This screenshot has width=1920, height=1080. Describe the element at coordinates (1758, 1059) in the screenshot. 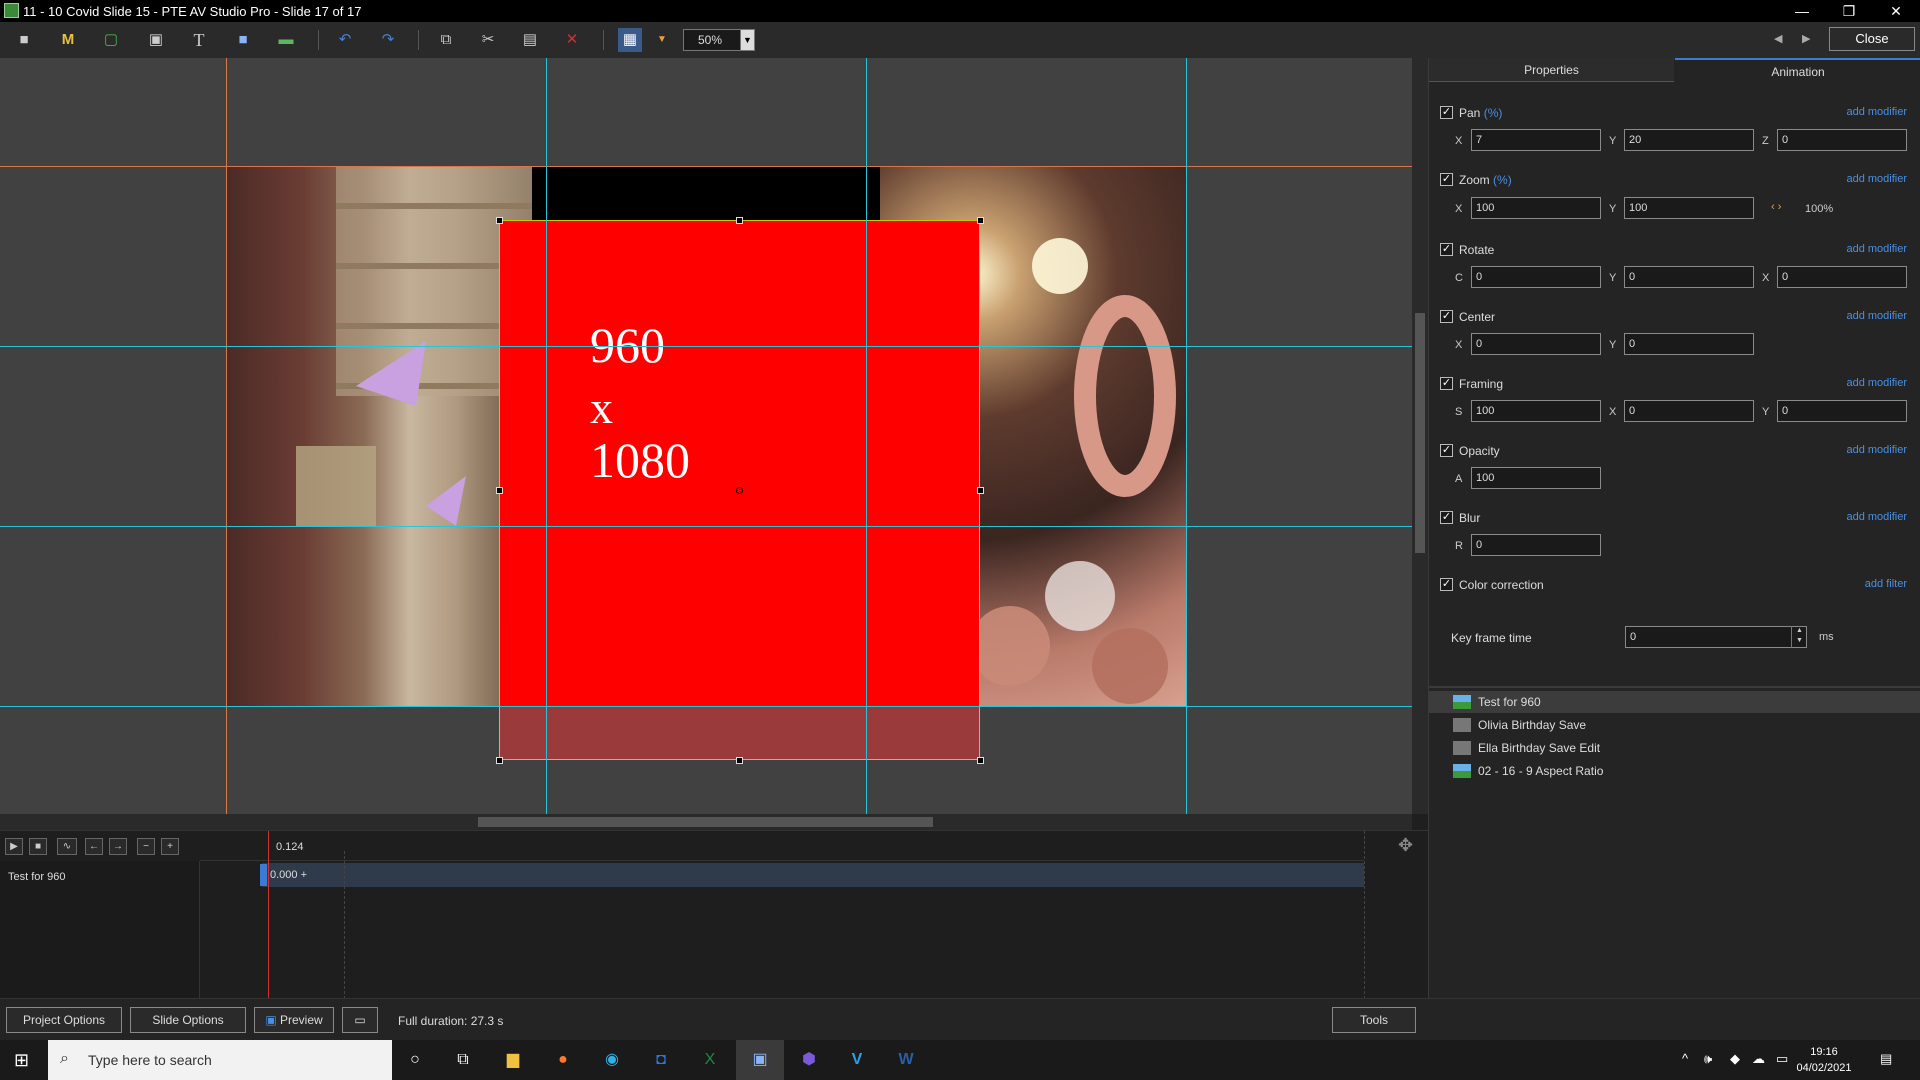

I see `onedrive-icon: ☁` at that location.